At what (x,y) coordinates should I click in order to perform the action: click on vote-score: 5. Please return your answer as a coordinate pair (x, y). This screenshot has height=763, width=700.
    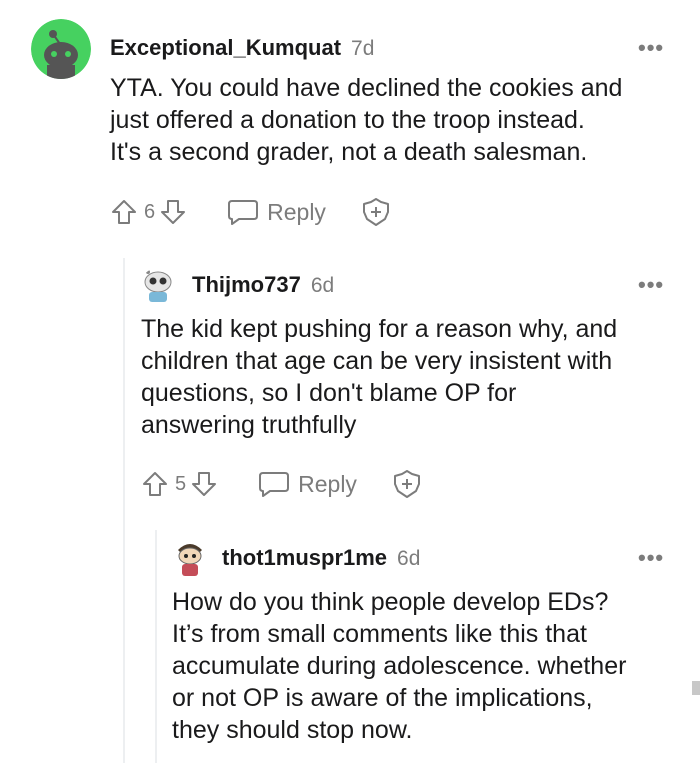
    Looking at the image, I should click on (181, 483).